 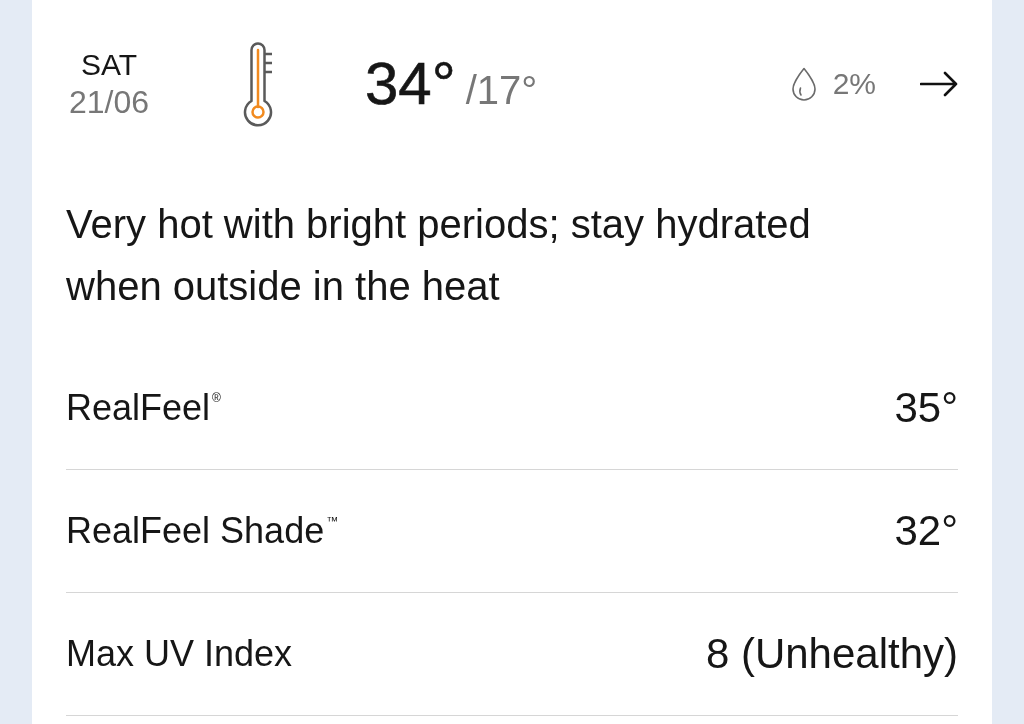 I want to click on low-temperature: /17°, so click(x=501, y=90).